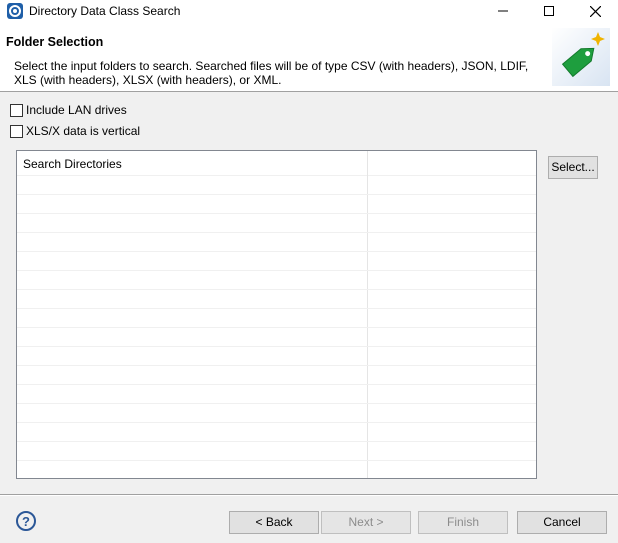 The image size is (618, 543). I want to click on minimize-button, so click(503, 11).